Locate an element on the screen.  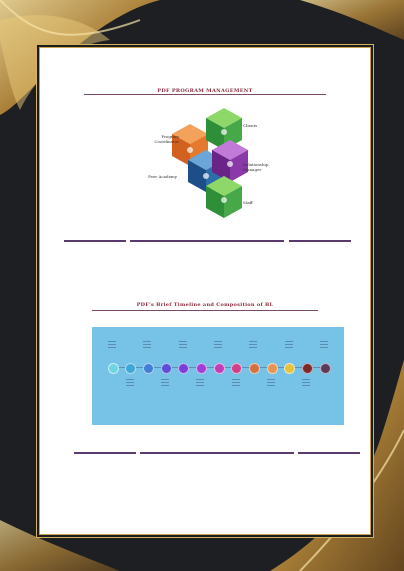
label-peer-academy: Peer Academy is located at coordinates (162, 176).